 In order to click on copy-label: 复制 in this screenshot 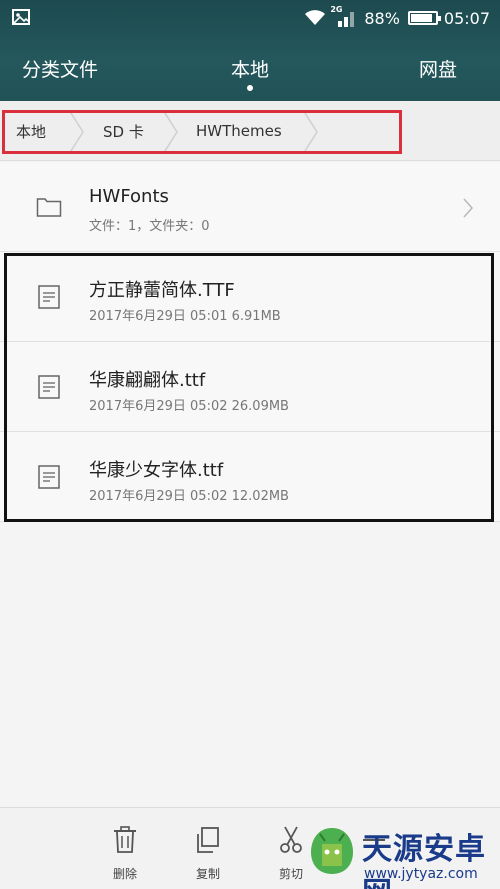, I will do `click(207, 874)`.